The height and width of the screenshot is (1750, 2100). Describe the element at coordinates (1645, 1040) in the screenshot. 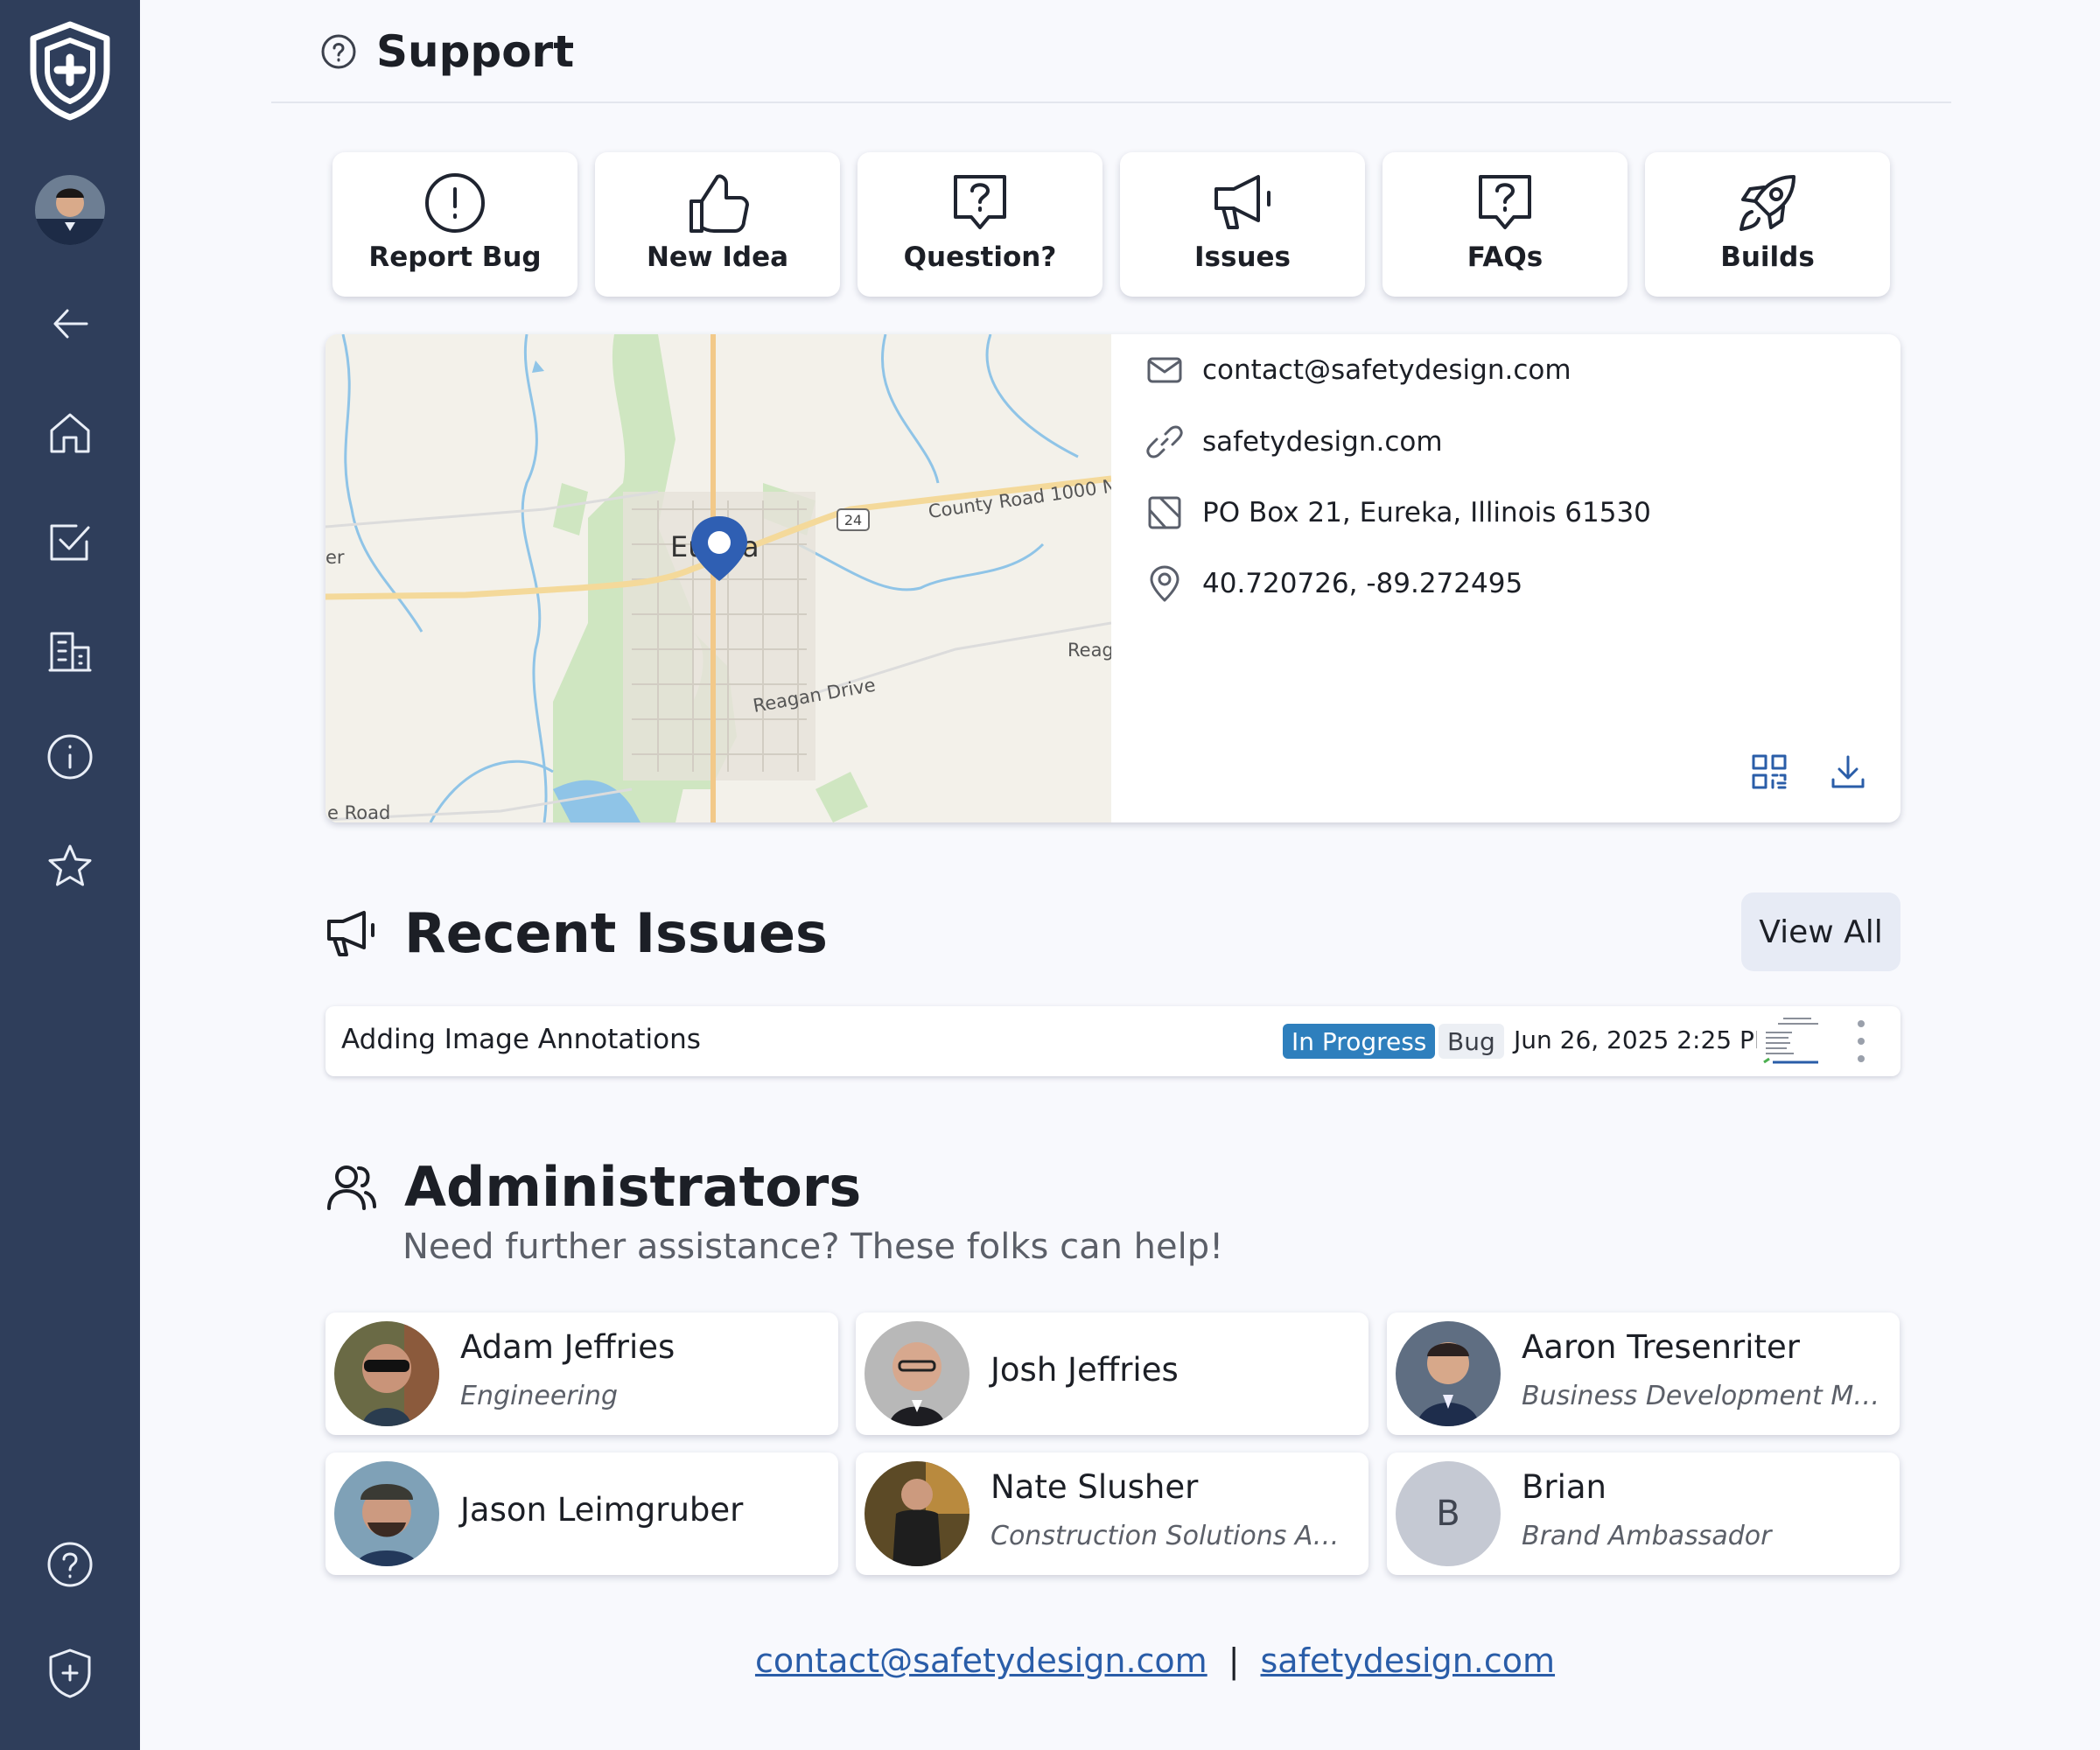

I see `issue-date: Jun 26, 2025 2:25 PM` at that location.